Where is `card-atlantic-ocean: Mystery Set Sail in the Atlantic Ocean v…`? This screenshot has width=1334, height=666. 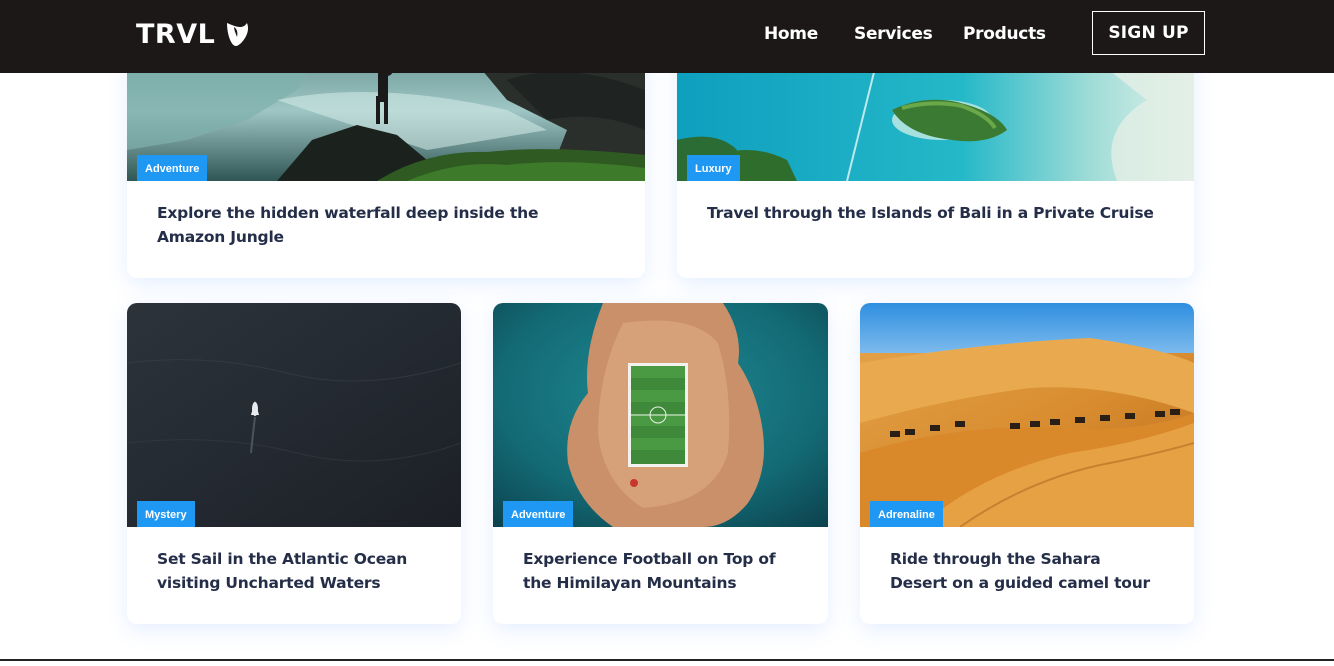 card-atlantic-ocean: Mystery Set Sail in the Atlantic Ocean v… is located at coordinates (294, 463).